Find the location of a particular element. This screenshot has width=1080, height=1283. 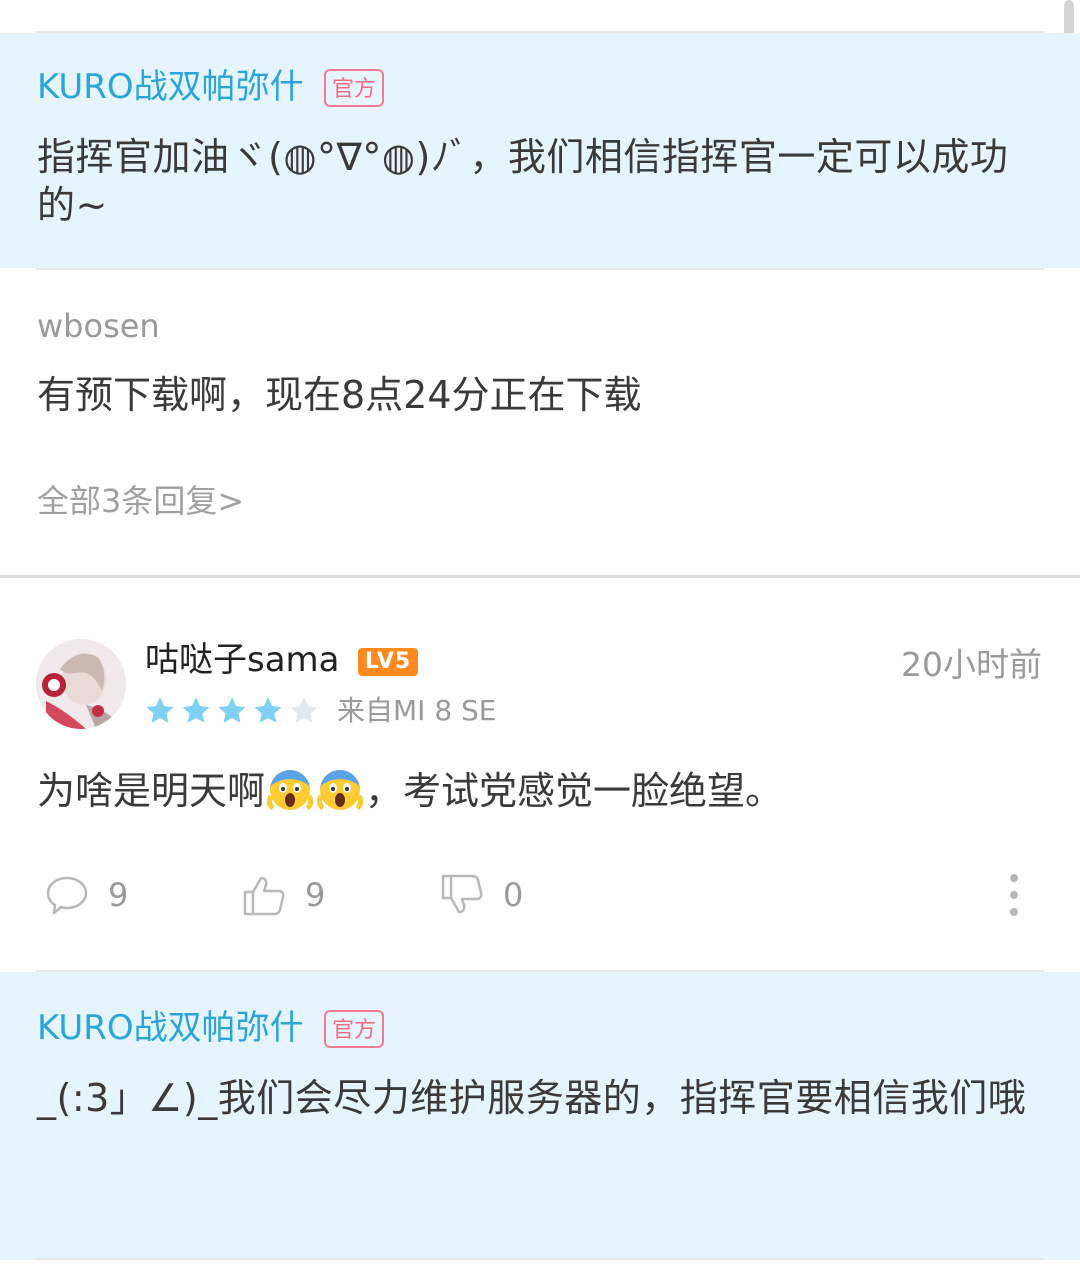

like-count: 9 is located at coordinates (315, 895).